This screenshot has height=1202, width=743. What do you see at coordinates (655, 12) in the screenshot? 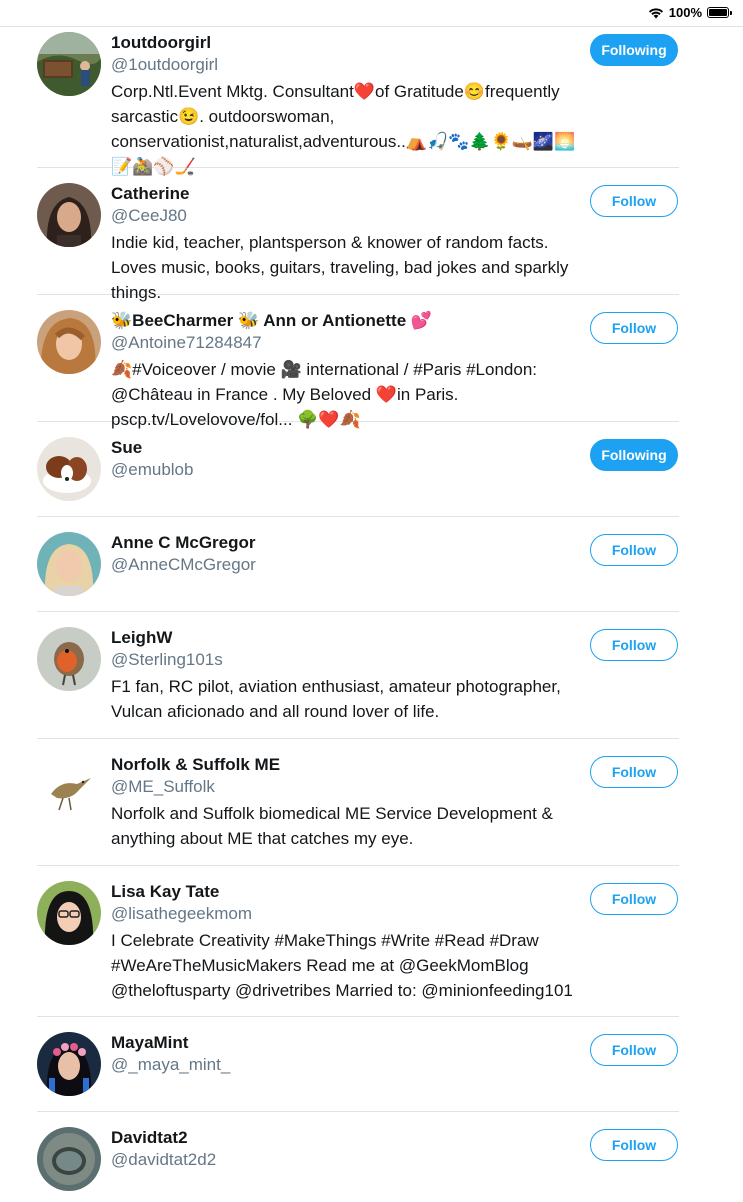
I see `wifi-icon` at bounding box center [655, 12].